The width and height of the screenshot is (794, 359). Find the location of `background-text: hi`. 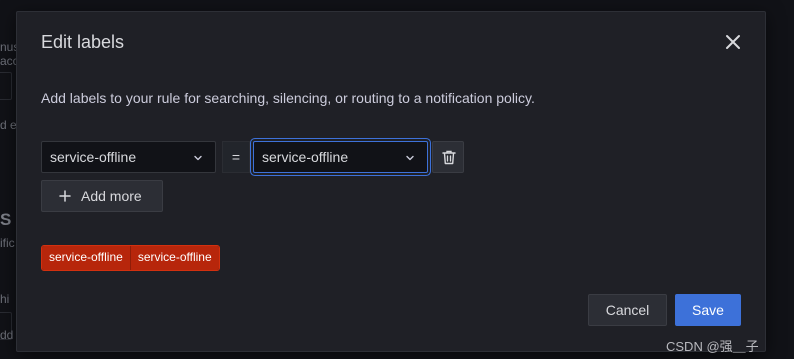

background-text: hi is located at coordinates (5, 299).